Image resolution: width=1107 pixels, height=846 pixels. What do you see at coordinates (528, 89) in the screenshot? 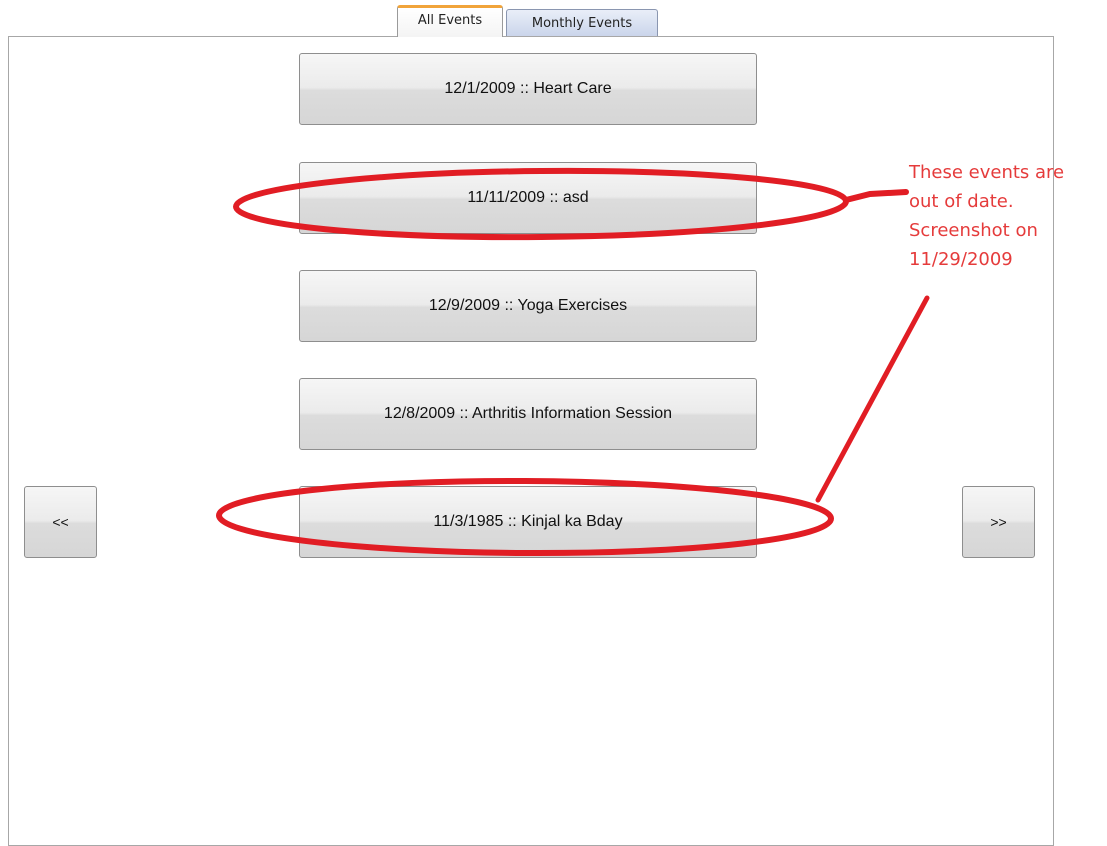
I see `event-button-heart-care: 12/1/2009 :: Heart Care` at bounding box center [528, 89].